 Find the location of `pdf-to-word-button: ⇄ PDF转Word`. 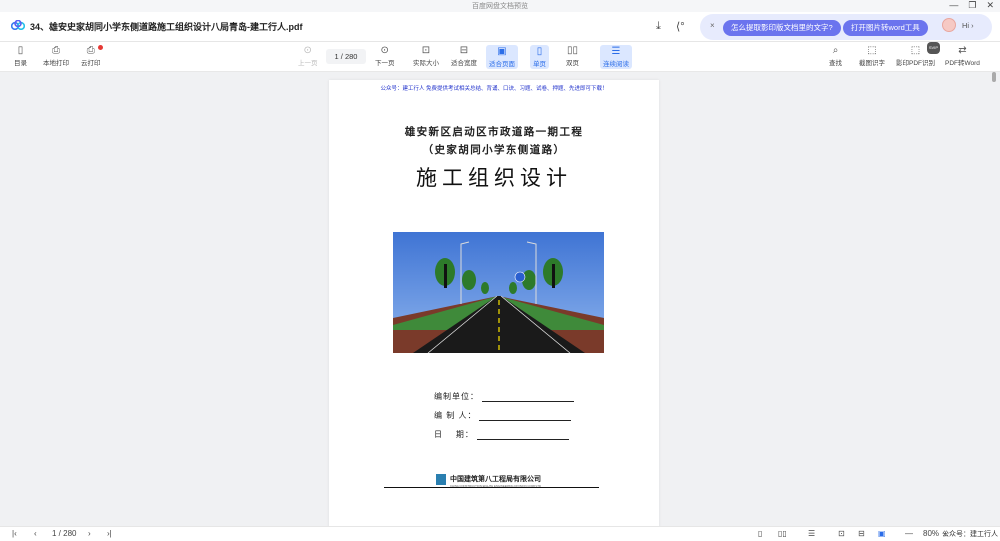

pdf-to-word-button: ⇄ PDF转Word is located at coordinates (962, 56).